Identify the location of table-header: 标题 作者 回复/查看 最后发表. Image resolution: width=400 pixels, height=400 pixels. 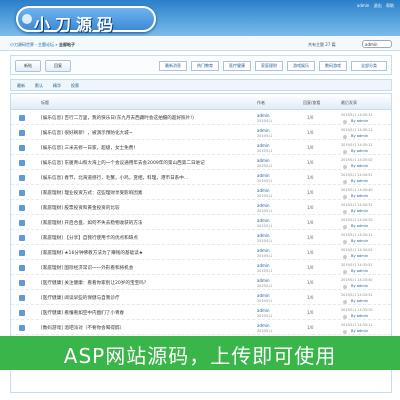
(201, 102).